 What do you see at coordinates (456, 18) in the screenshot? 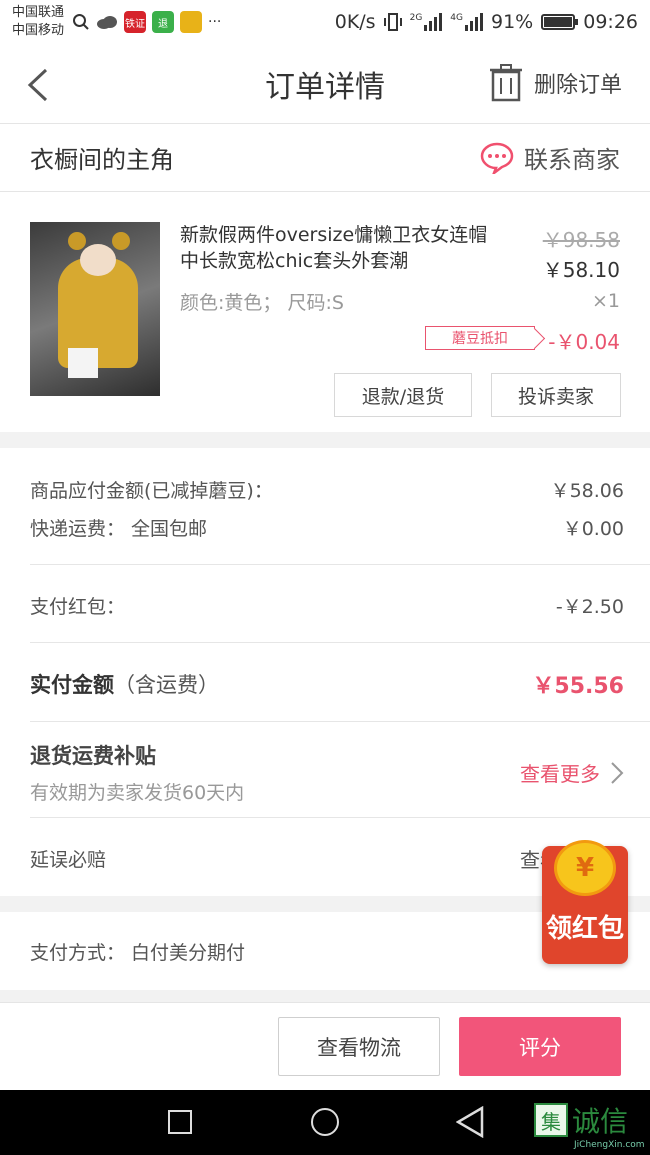
I see `network-4g-label: 4G` at bounding box center [456, 18].